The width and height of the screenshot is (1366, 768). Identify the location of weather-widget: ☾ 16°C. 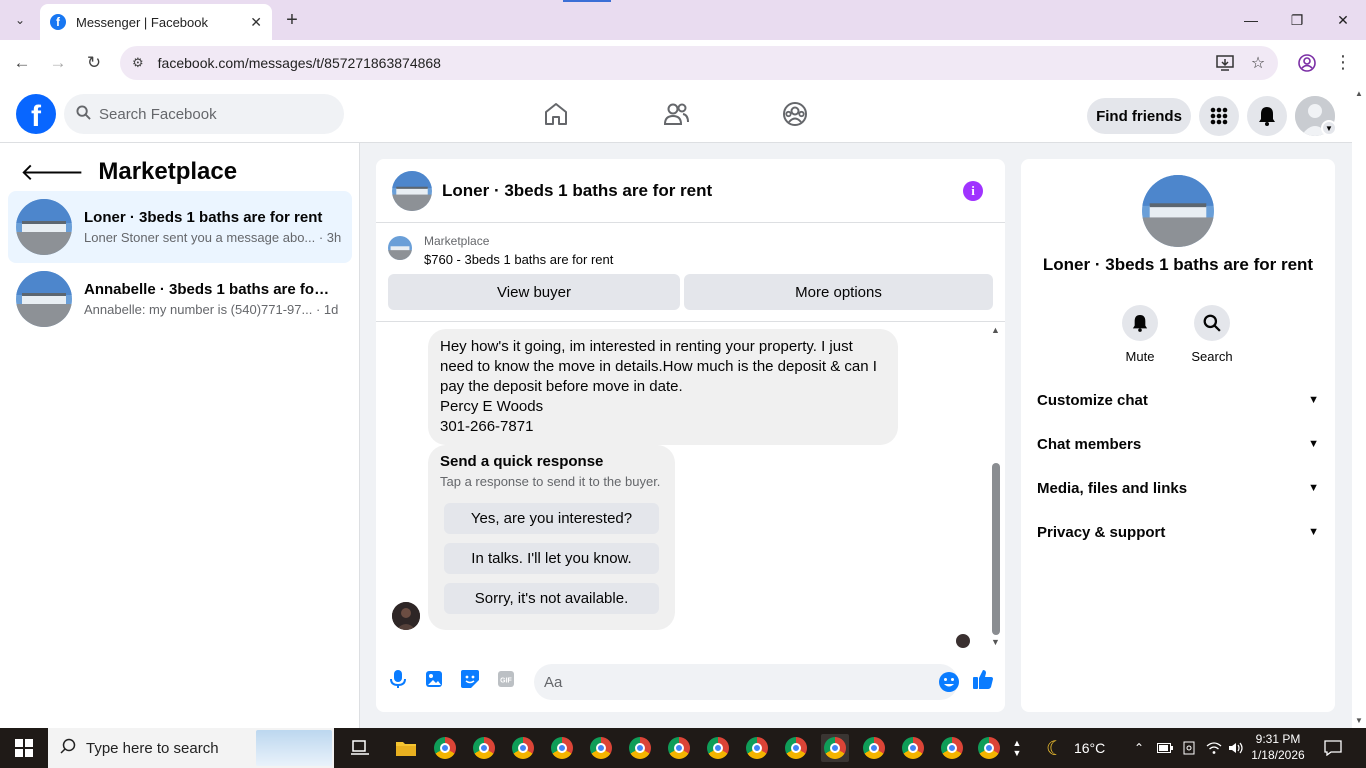
(1075, 748).